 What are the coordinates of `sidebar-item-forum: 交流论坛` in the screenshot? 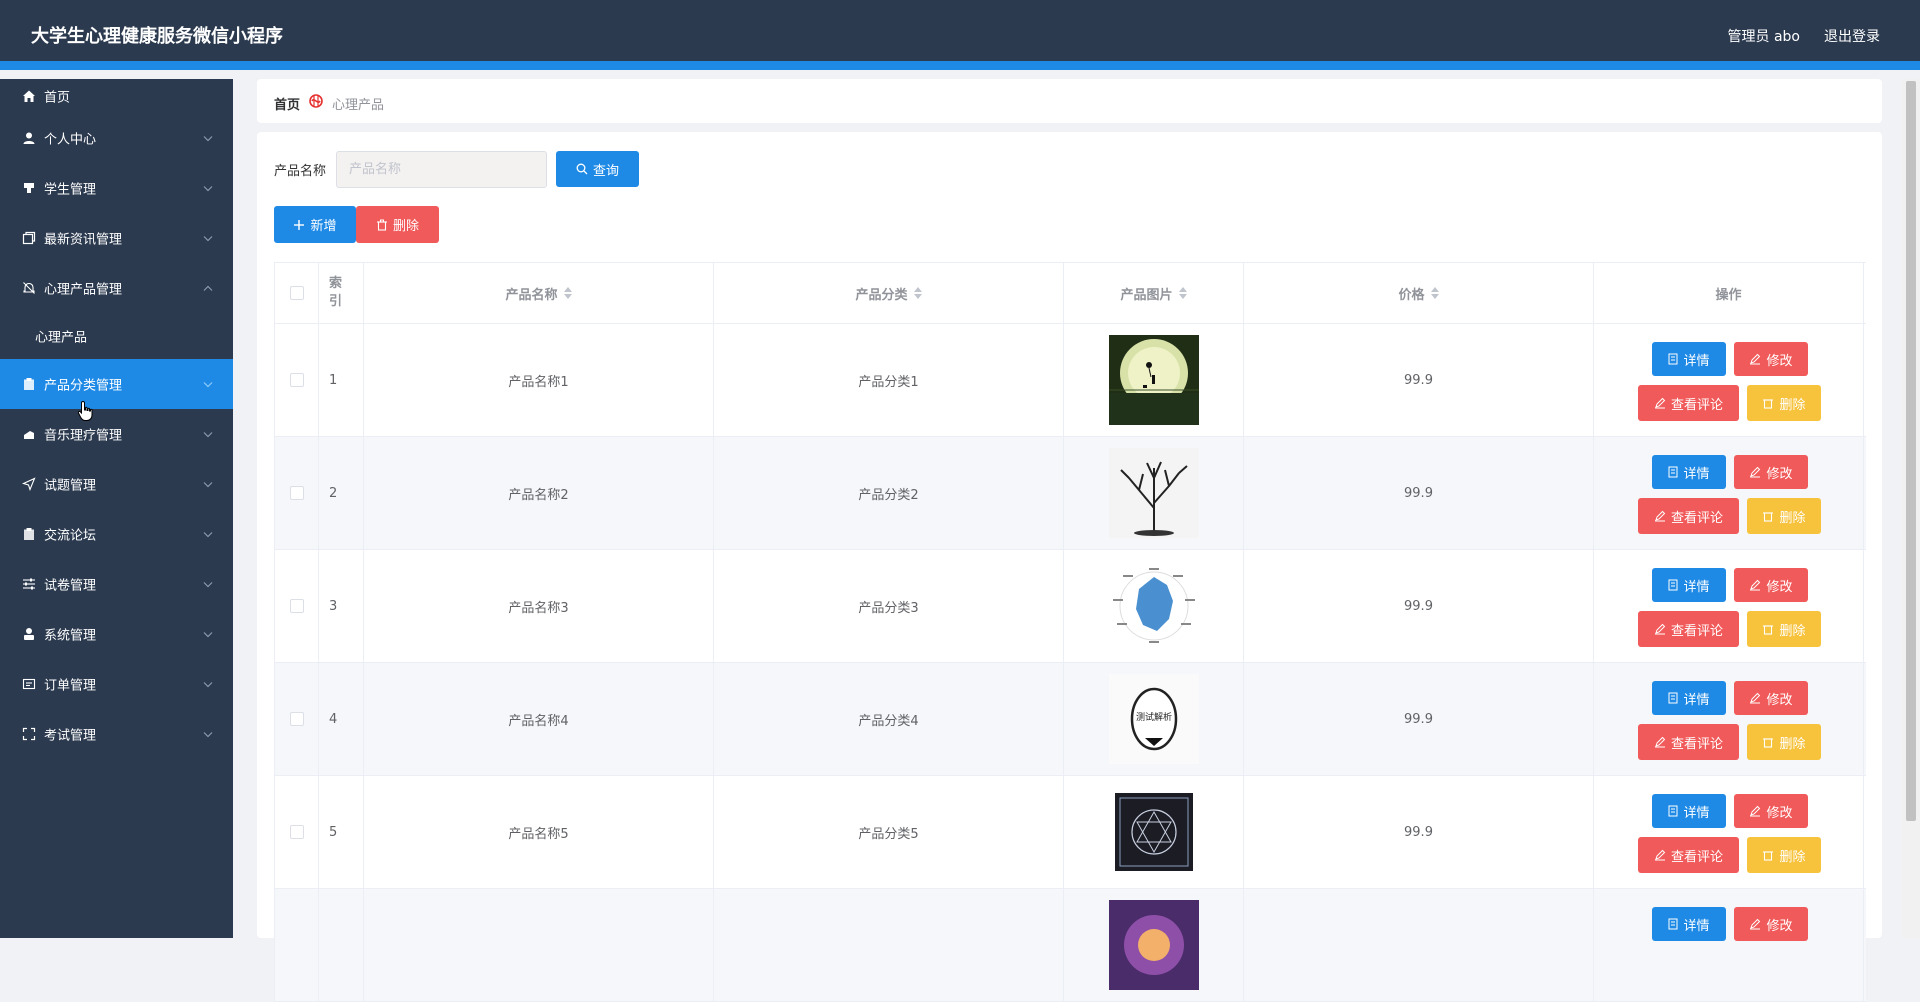 It's located at (116, 534).